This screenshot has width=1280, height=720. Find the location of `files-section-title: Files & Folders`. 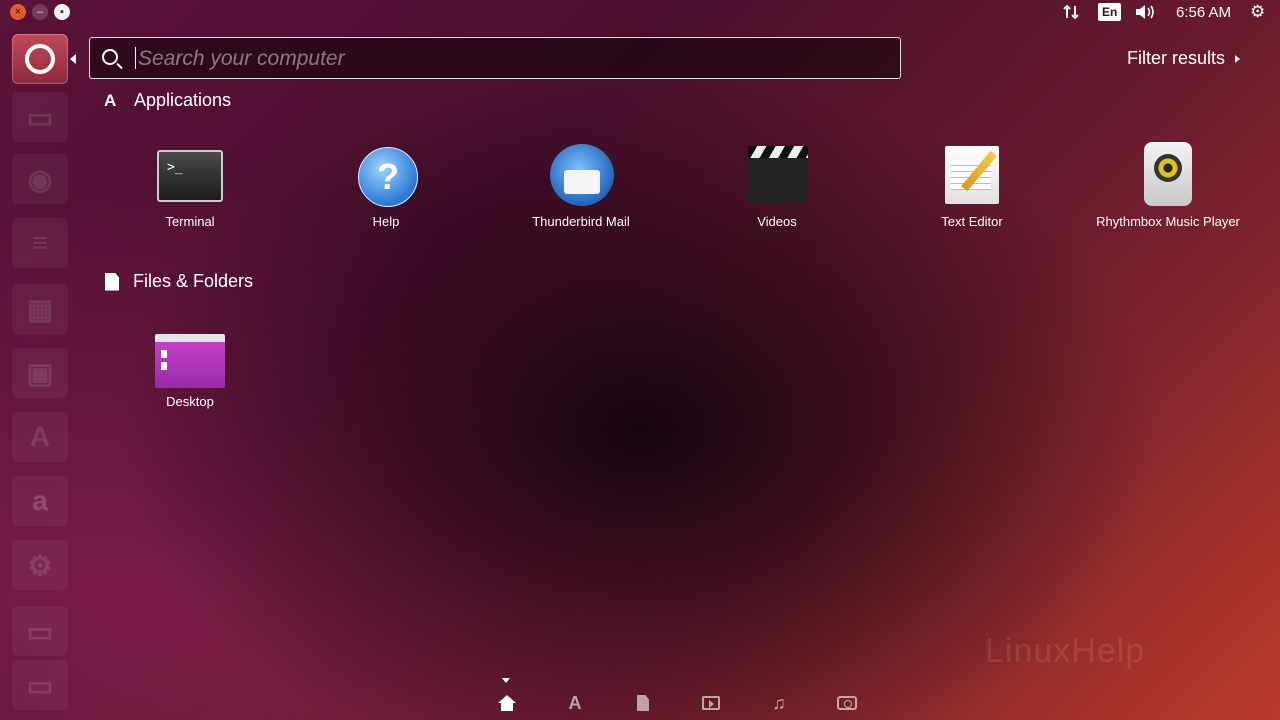

files-section-title: Files & Folders is located at coordinates (193, 281).